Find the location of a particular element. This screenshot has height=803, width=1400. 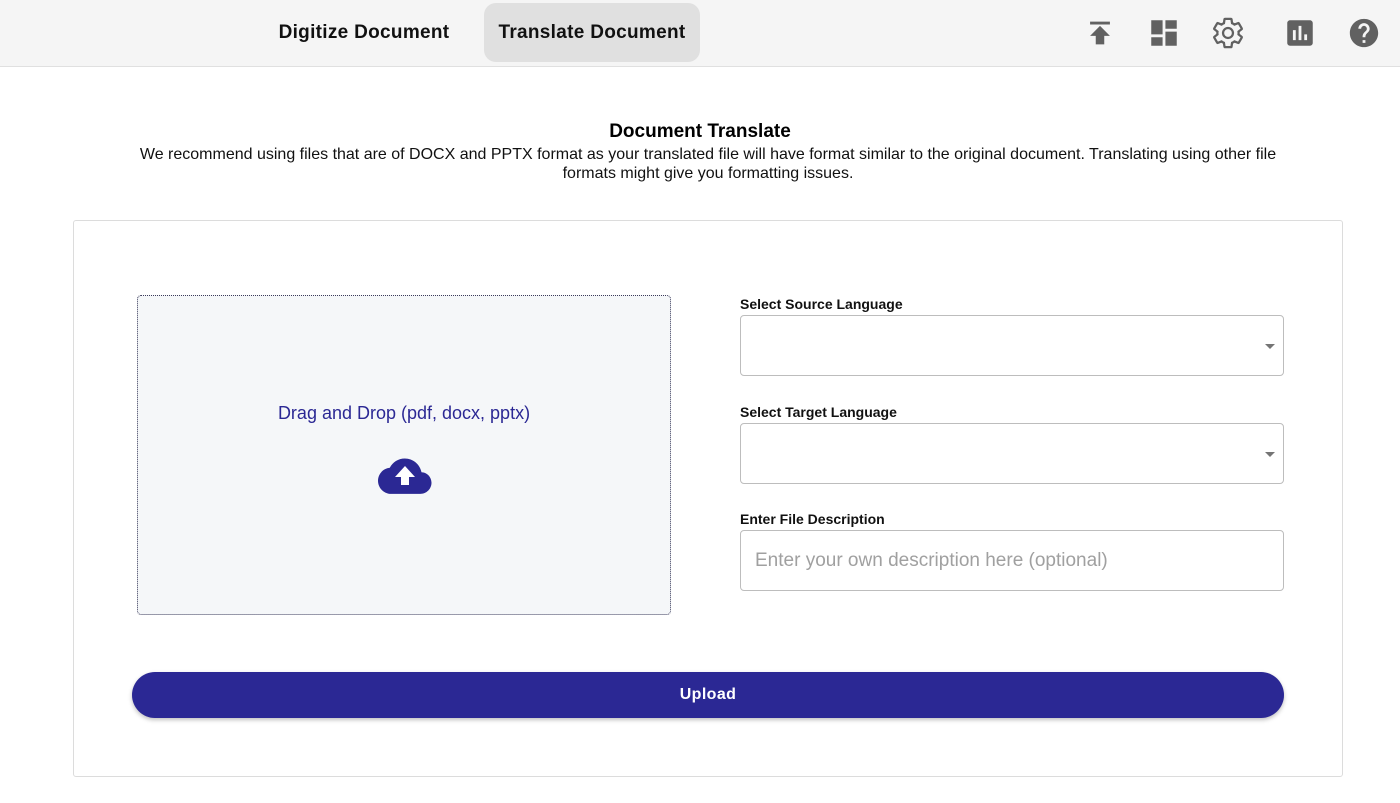

settings-gear-icon is located at coordinates (1228, 33).